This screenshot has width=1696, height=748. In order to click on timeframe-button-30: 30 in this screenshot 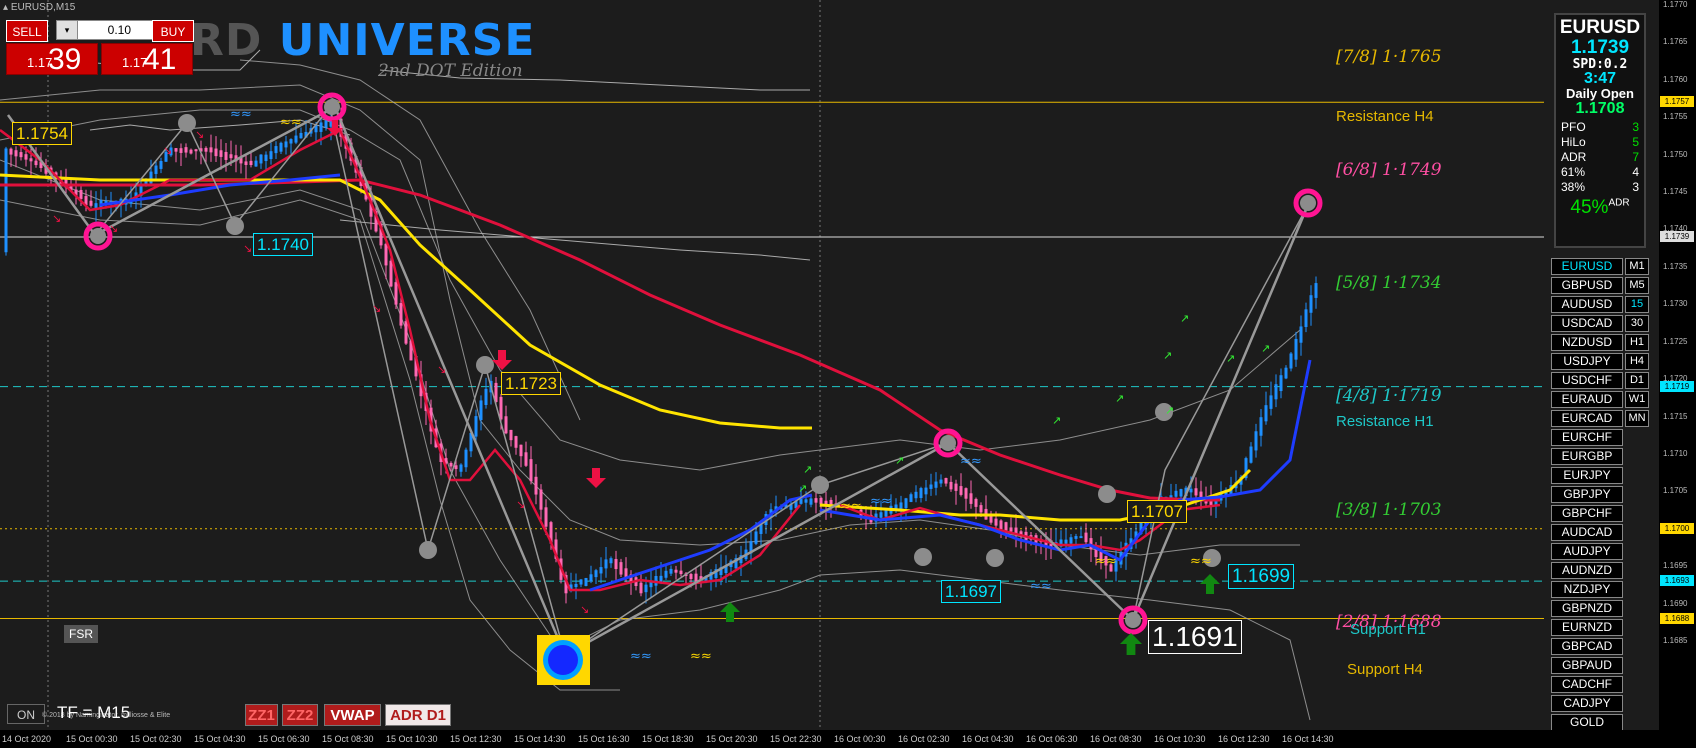, I will do `click(1637, 323)`.